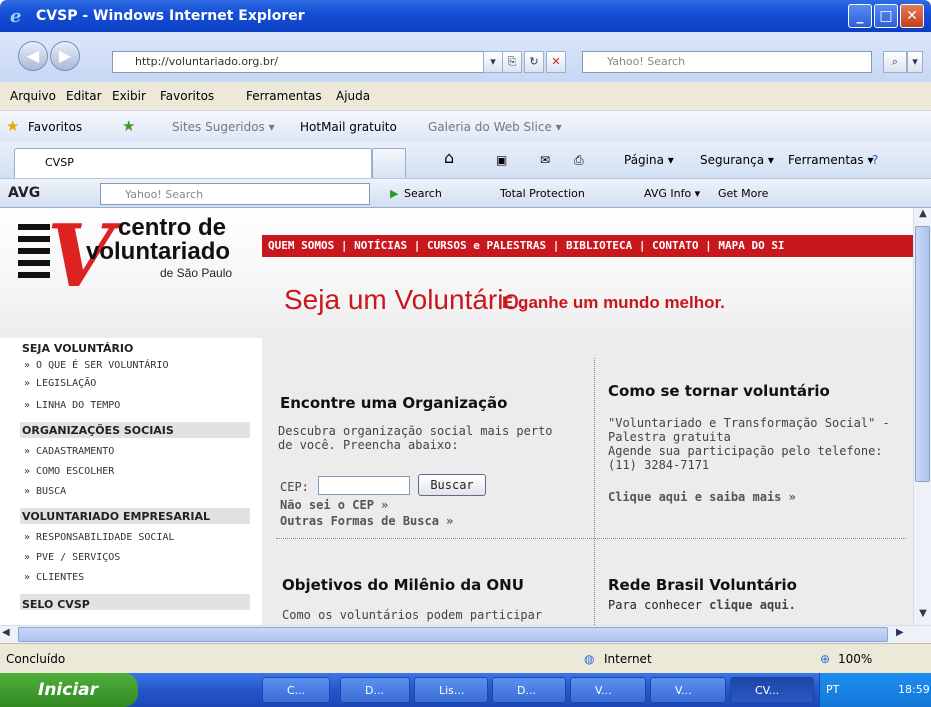 This screenshot has height=707, width=931. What do you see at coordinates (45, 491) in the screenshot?
I see `nav-item: » BUSCA` at bounding box center [45, 491].